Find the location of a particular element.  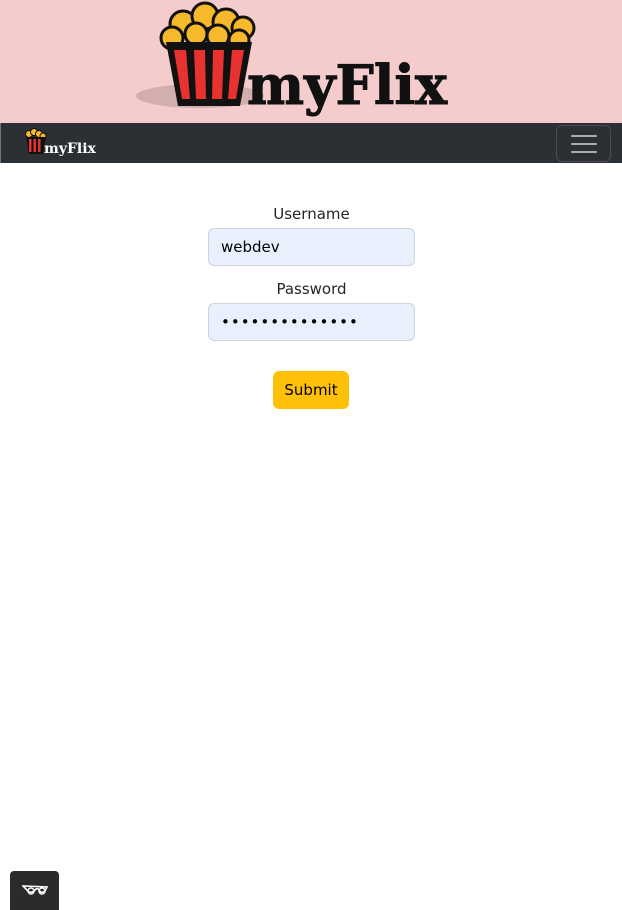

submit-button: Submit is located at coordinates (311, 390).